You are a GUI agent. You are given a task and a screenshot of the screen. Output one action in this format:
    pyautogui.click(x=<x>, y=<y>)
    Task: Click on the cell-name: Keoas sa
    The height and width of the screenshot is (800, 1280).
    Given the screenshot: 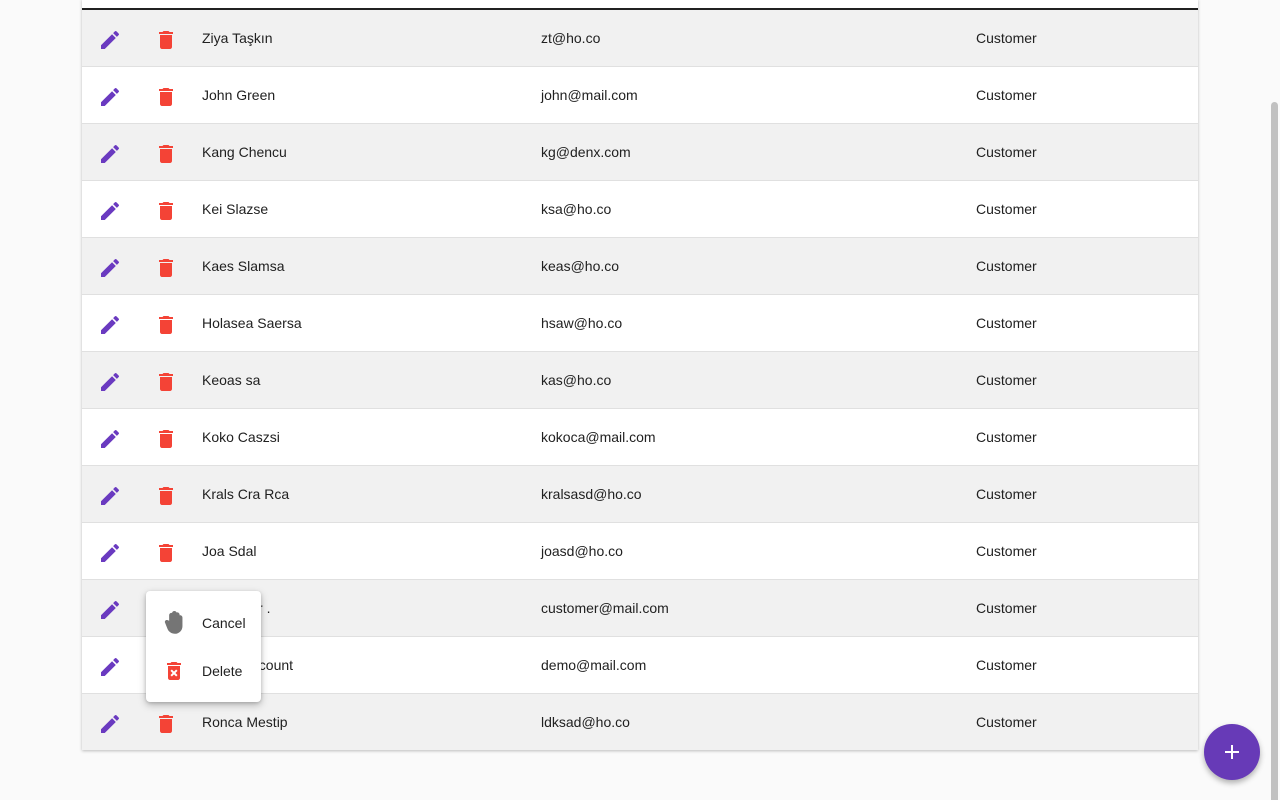 What is the action you would take?
    pyautogui.click(x=231, y=380)
    